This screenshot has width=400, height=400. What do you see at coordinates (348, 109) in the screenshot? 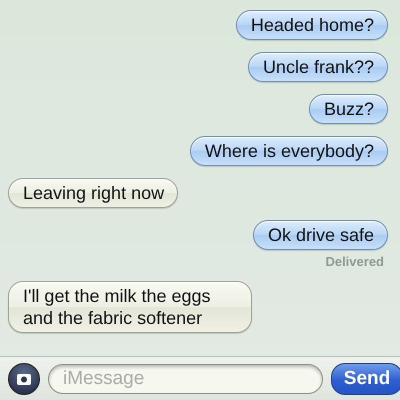
I see `message-bubble: Buzz?` at bounding box center [348, 109].